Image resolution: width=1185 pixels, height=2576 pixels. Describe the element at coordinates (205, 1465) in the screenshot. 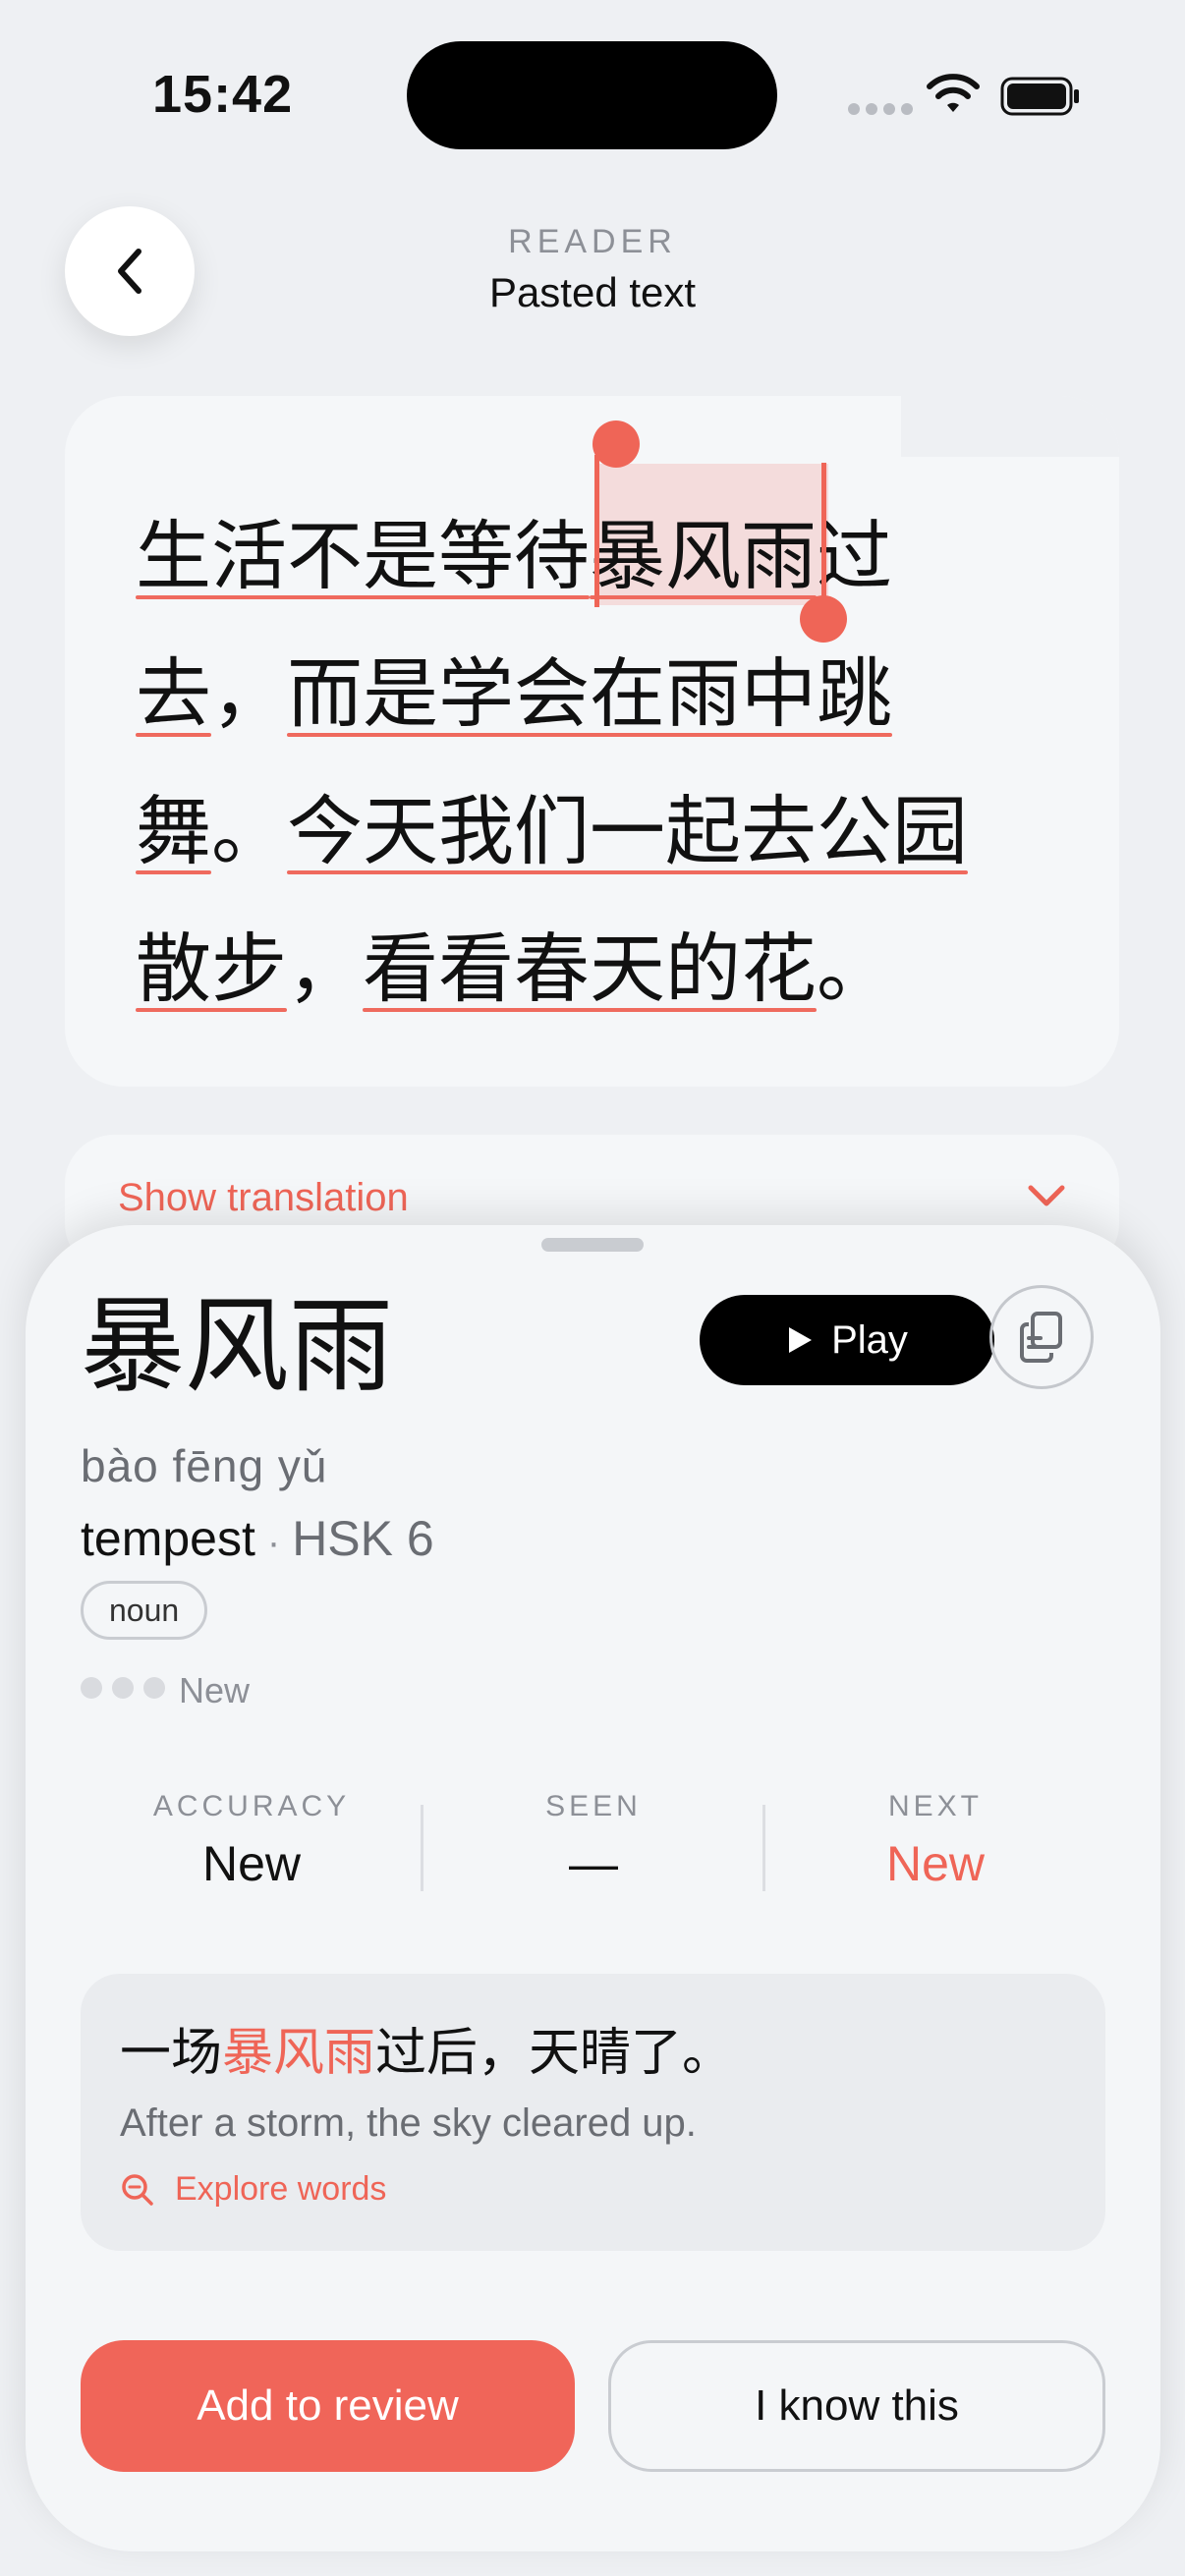

I see `word-pinyin: bào fēng yǔ` at that location.